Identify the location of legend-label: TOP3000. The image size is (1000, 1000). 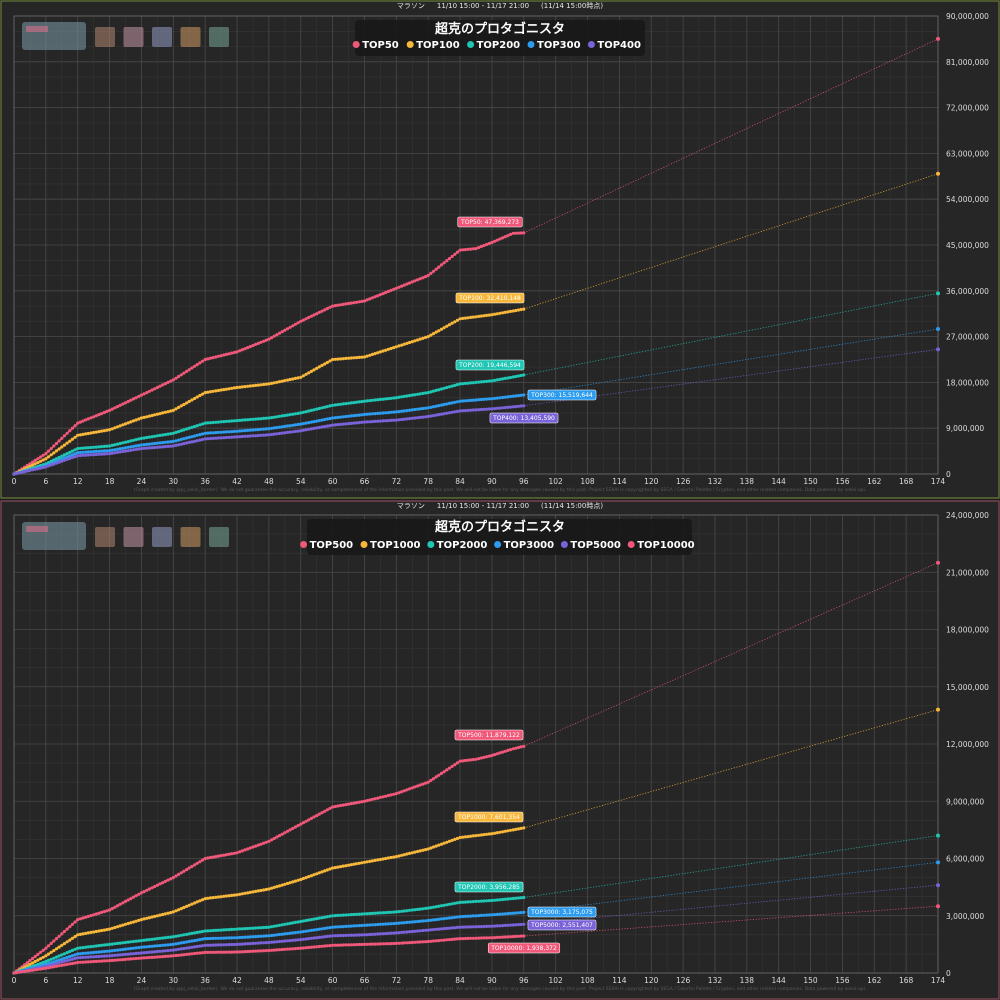
(529, 545).